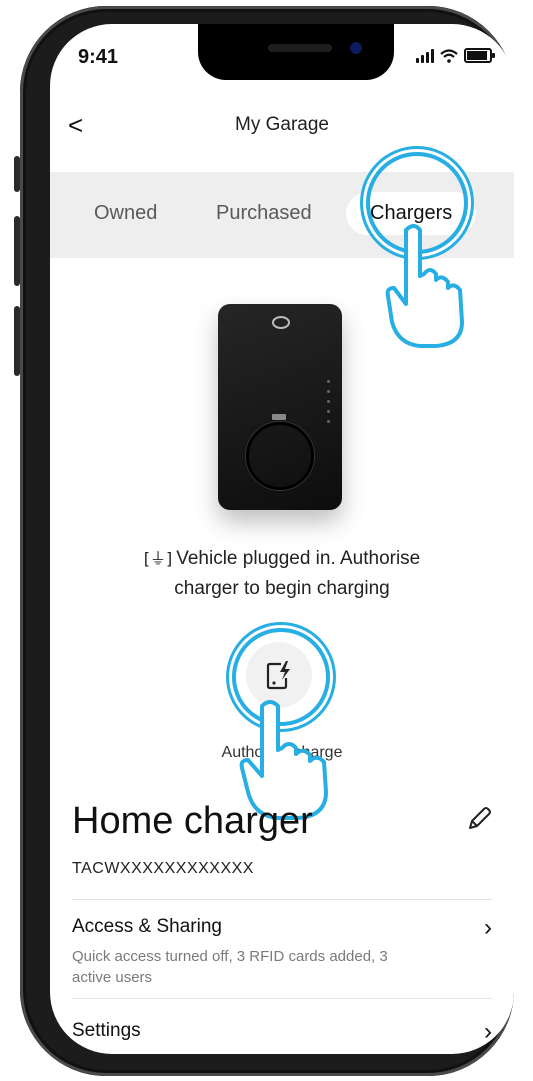 The image size is (533, 1081). I want to click on notch, so click(296, 52).